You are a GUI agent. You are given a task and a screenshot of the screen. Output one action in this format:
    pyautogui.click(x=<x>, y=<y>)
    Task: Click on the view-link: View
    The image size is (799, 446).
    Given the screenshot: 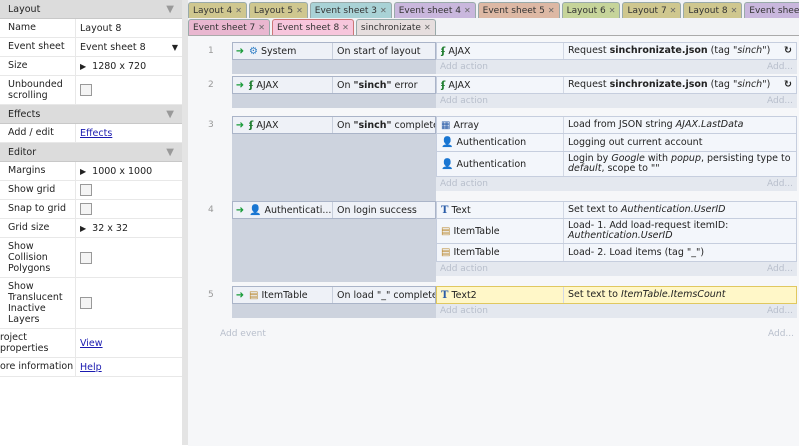 What is the action you would take?
    pyautogui.click(x=91, y=343)
    